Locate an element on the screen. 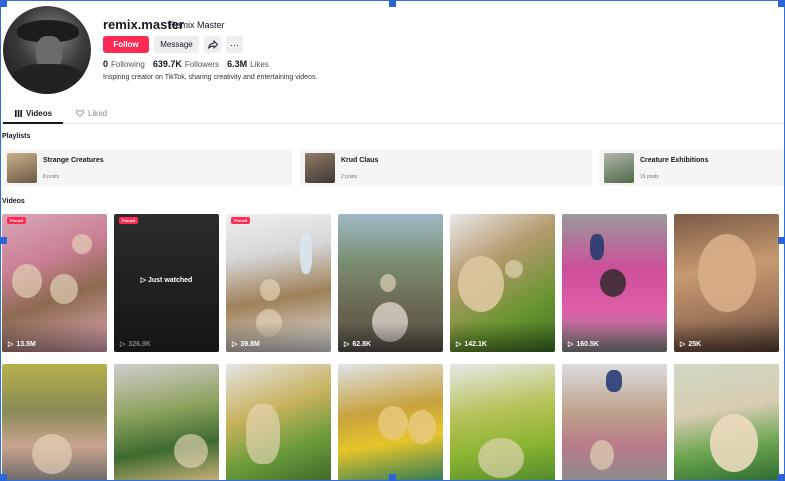 This screenshot has width=785, height=481. view-count: ▷ 142.1K is located at coordinates (471, 344).